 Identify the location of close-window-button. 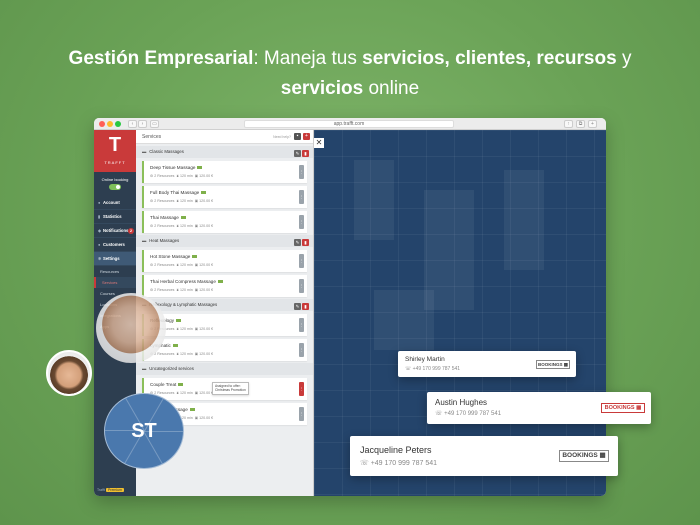
(102, 124).